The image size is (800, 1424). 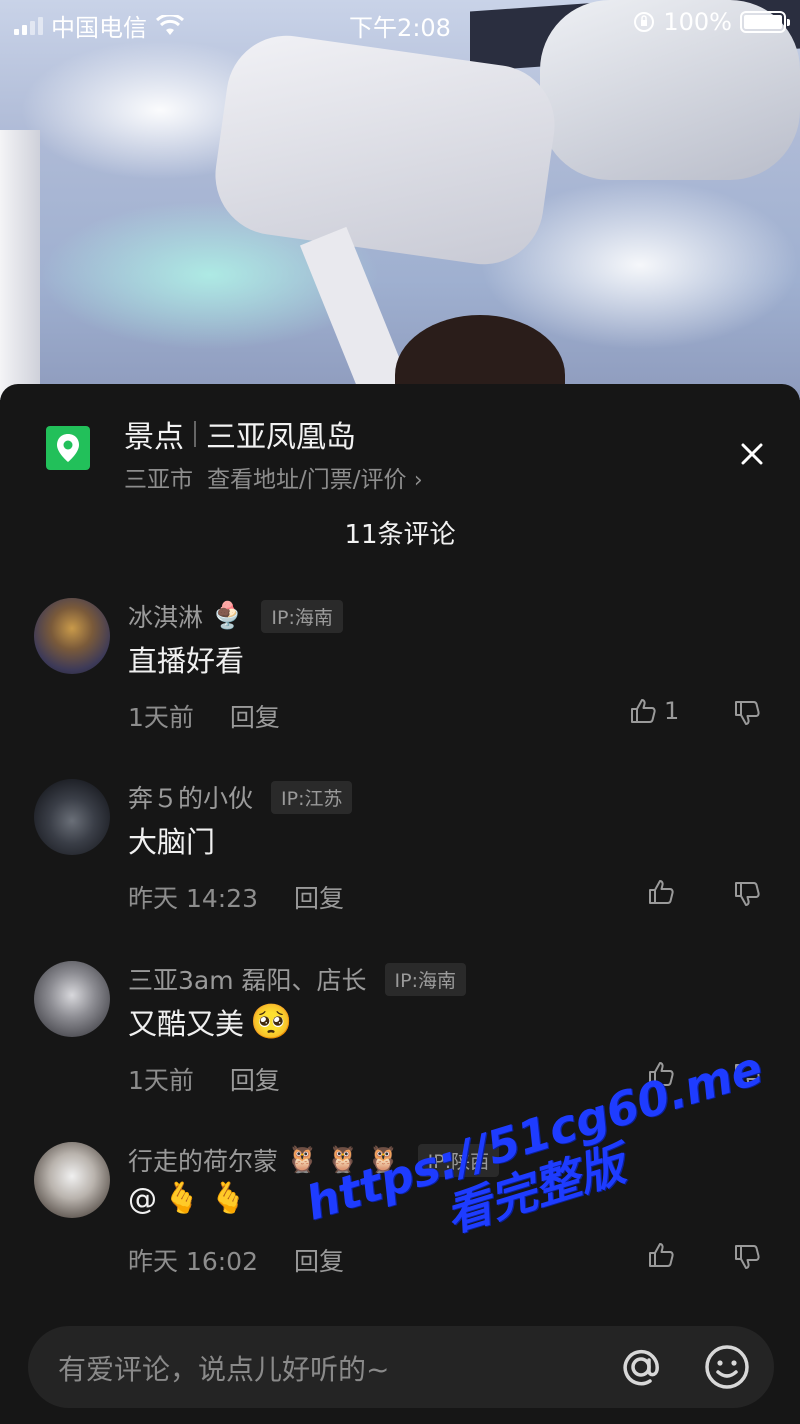 I want to click on comment-text: @ 🫰 🫰, so click(x=187, y=1199).